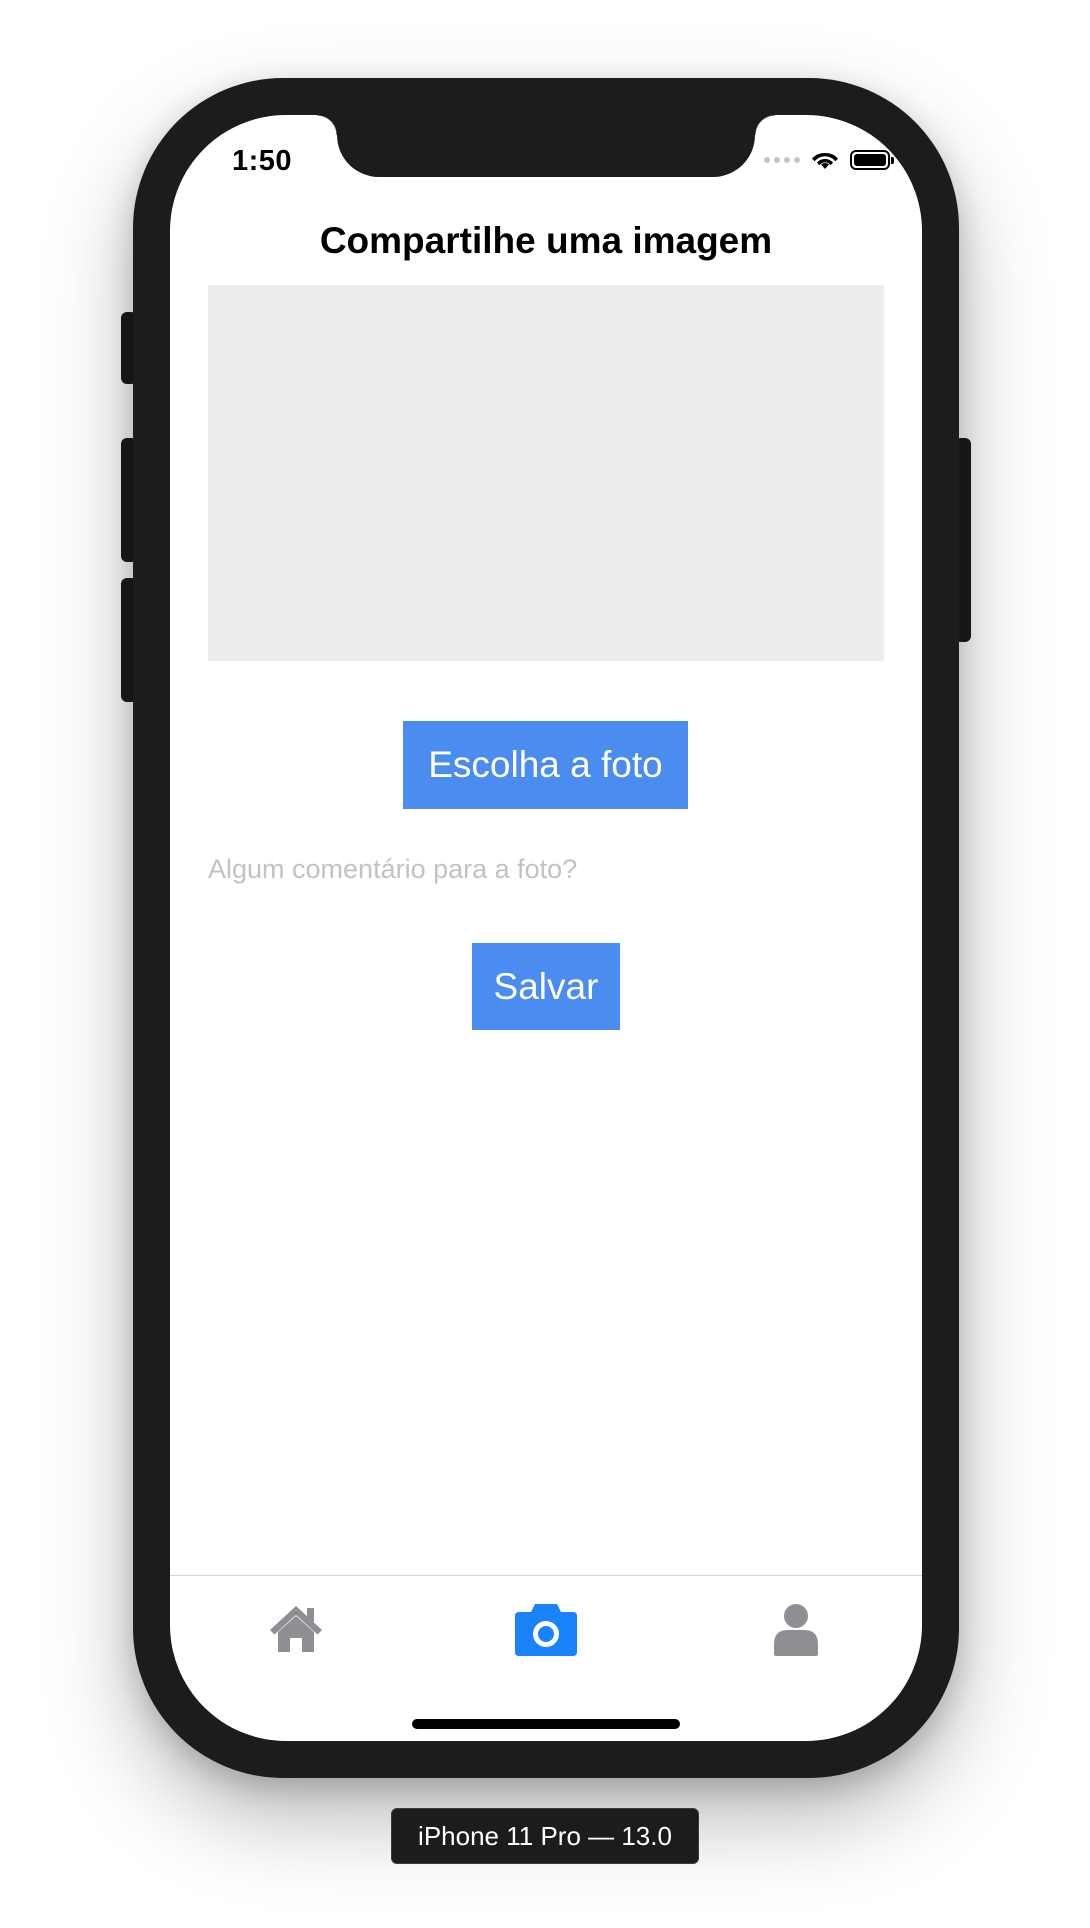 This screenshot has width=1090, height=1928. What do you see at coordinates (262, 161) in the screenshot?
I see `status-time: 1:50` at bounding box center [262, 161].